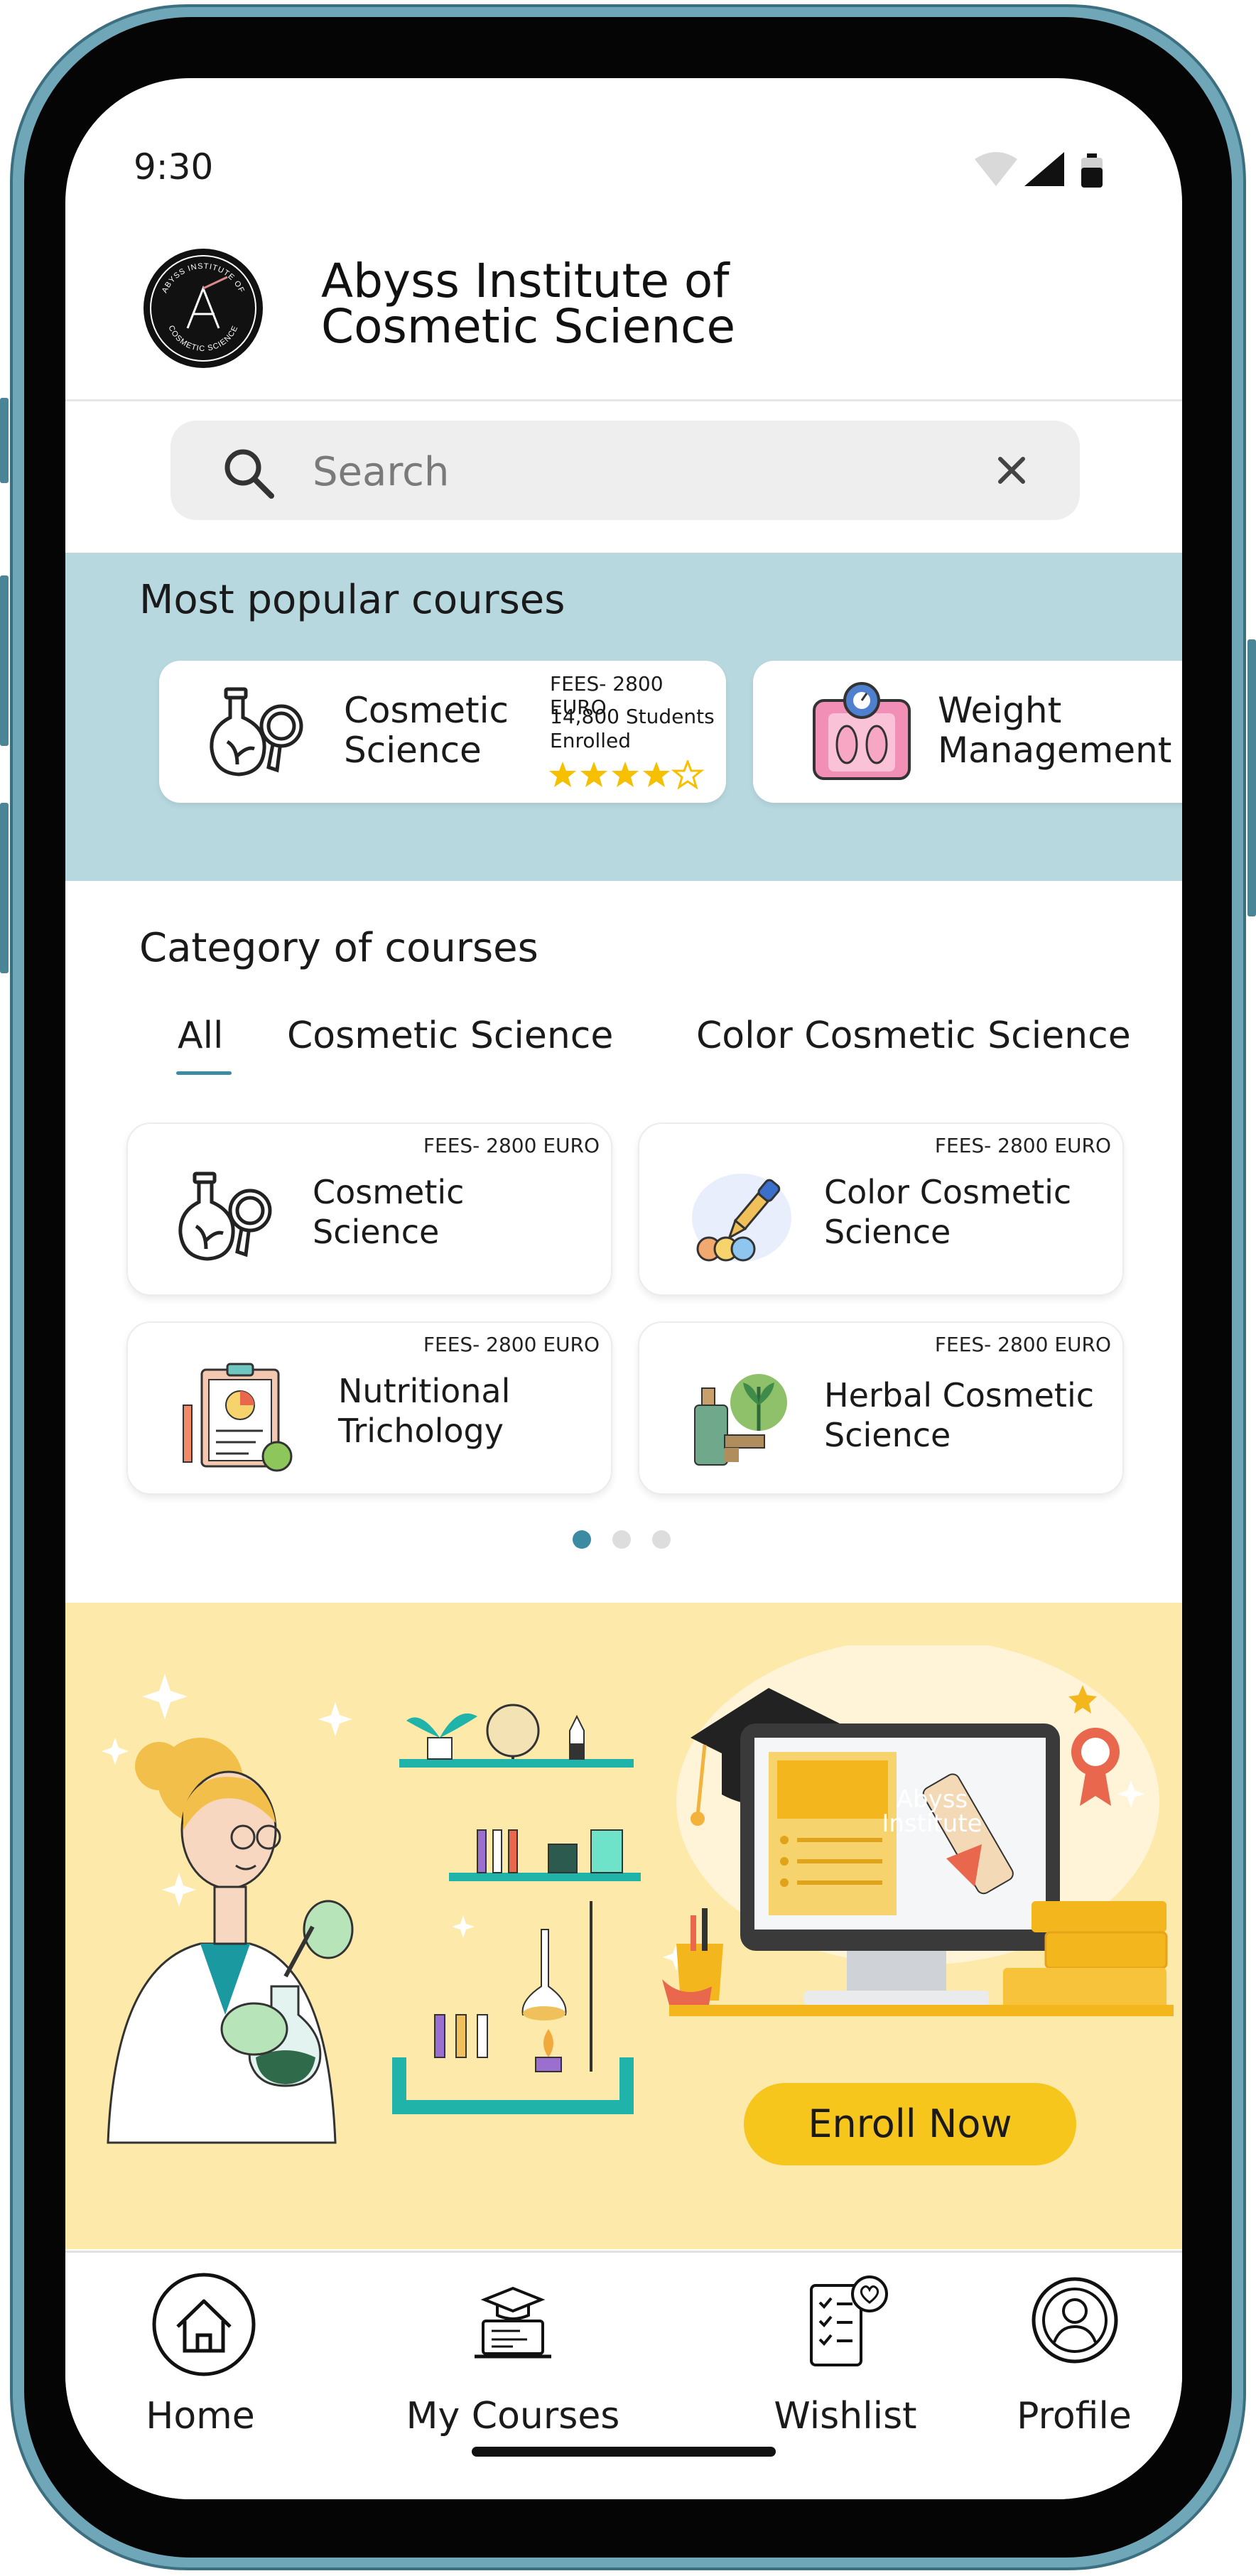 The width and height of the screenshot is (1256, 2576). I want to click on user-circle-icon, so click(1075, 2320).